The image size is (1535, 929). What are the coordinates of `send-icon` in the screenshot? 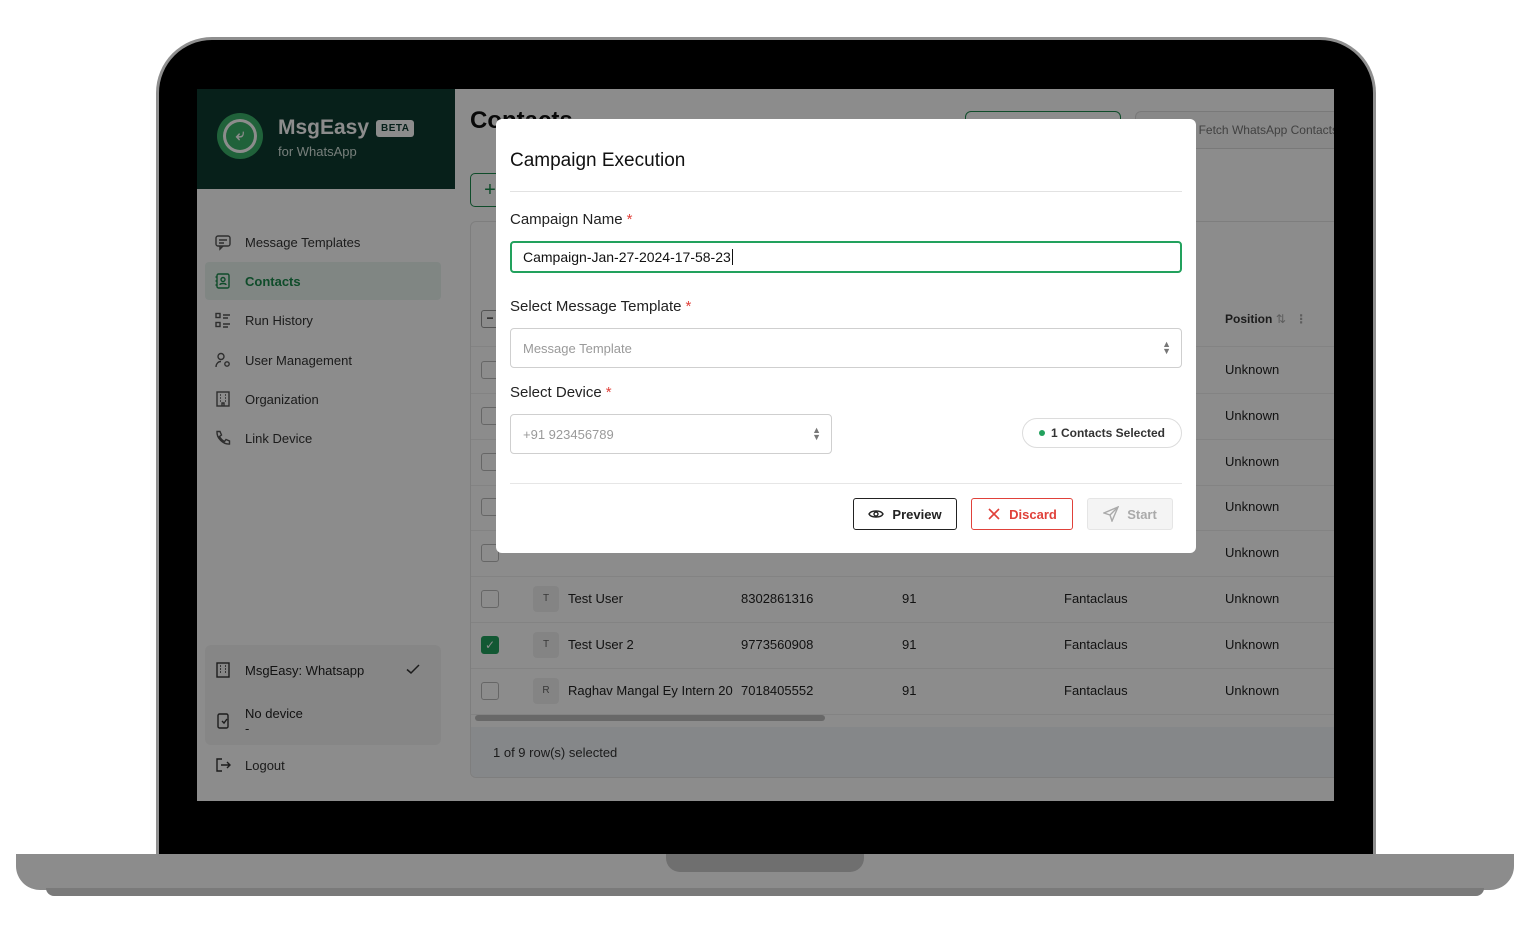 It's located at (1111, 514).